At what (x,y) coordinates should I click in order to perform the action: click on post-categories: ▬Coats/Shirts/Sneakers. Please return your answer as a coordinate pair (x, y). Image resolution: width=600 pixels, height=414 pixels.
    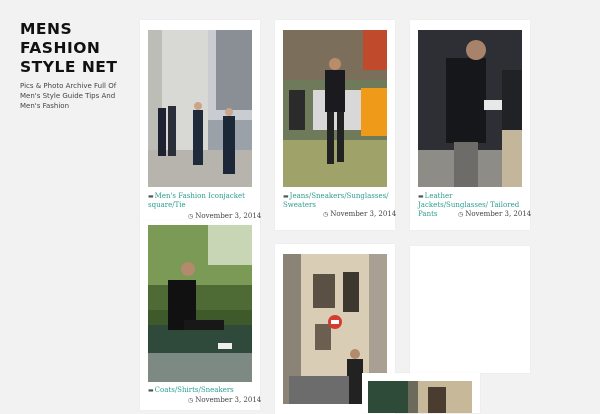
    Looking at the image, I should click on (200, 390).